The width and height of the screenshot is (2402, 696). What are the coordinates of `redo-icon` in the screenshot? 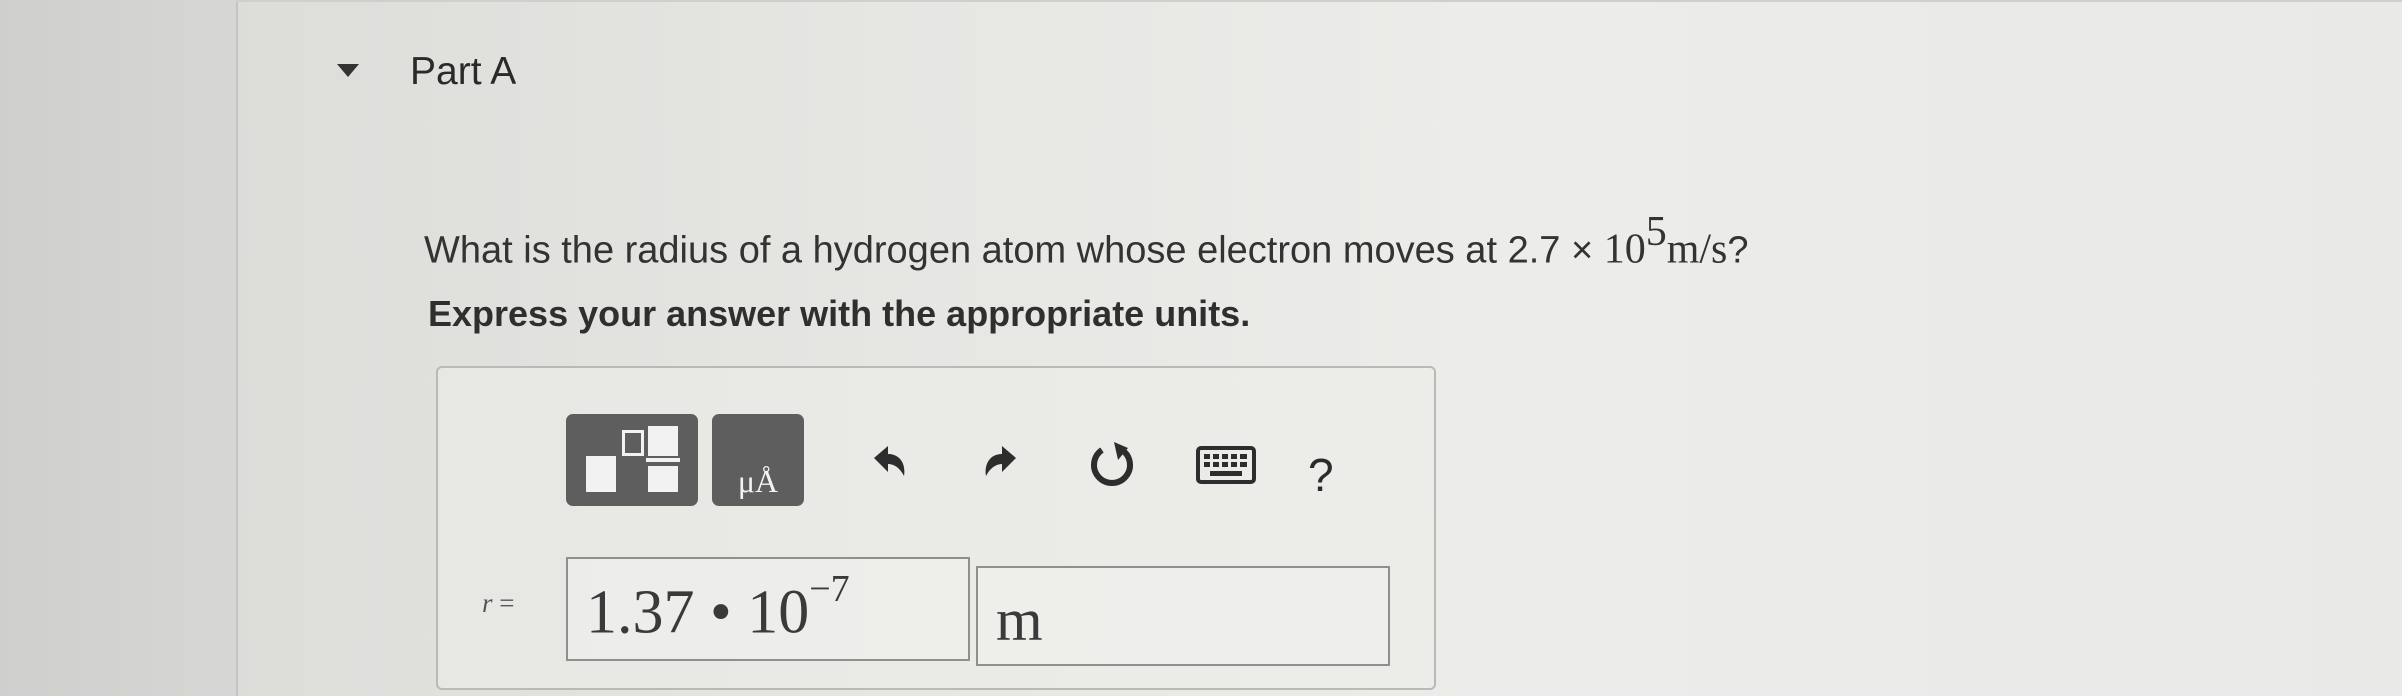 It's located at (1002, 464).